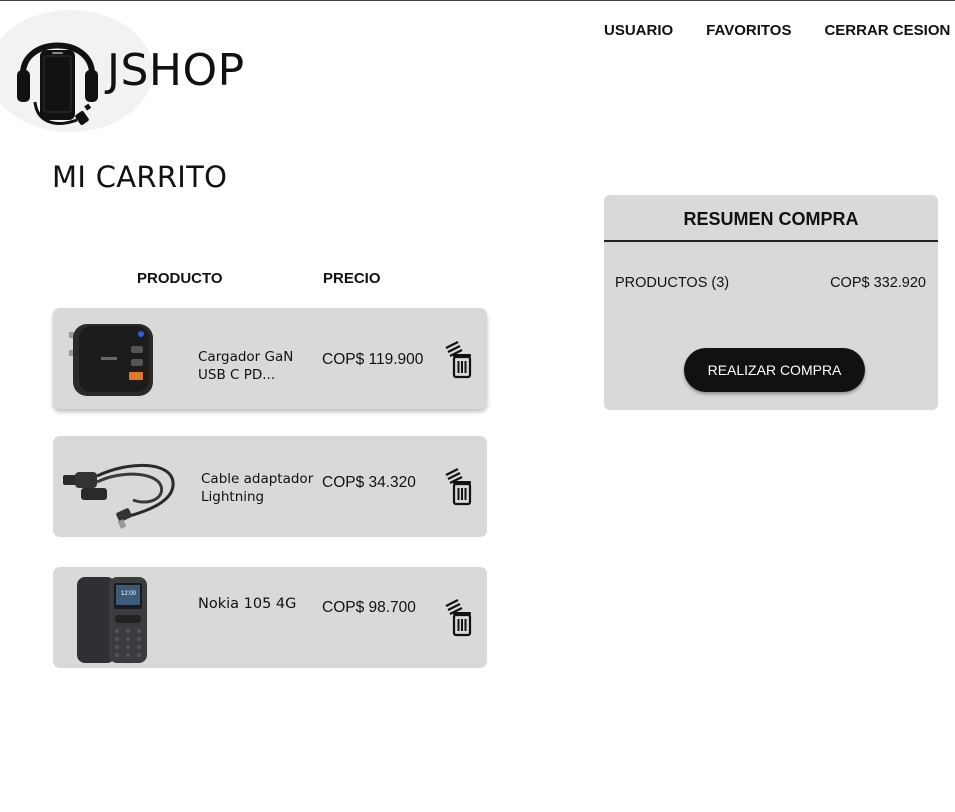 Image resolution: width=955 pixels, height=812 pixels. Describe the element at coordinates (111, 360) in the screenshot. I see `charger-image` at that location.